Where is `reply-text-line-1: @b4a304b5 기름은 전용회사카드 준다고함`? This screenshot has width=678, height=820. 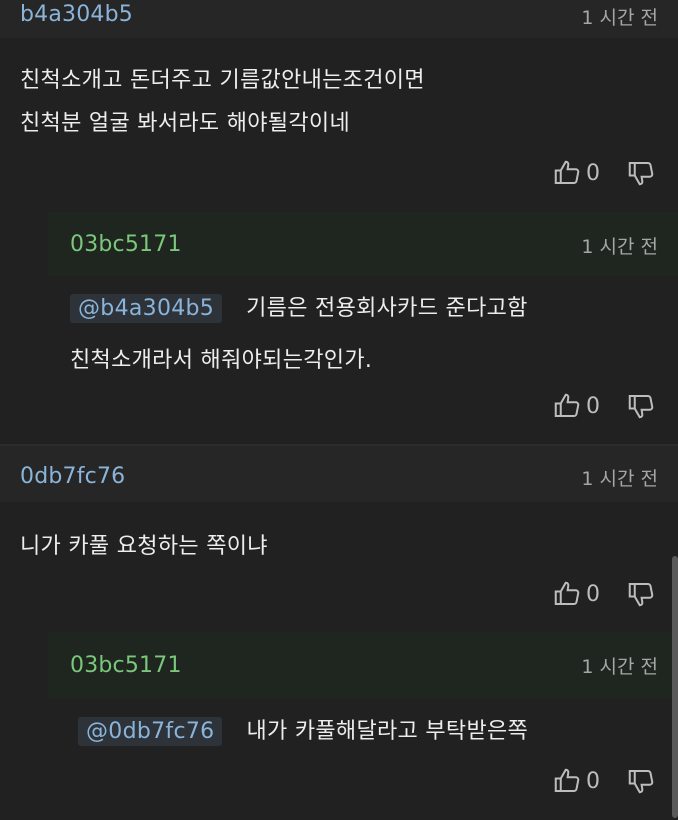 reply-text-line-1: @b4a304b5 기름은 전용회사카드 준다고함 is located at coordinates (299, 306).